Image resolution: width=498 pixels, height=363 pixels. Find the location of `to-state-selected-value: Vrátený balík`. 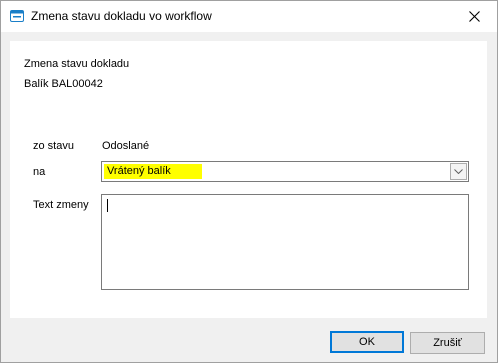

to-state-selected-value: Vrátený balík is located at coordinates (153, 171).